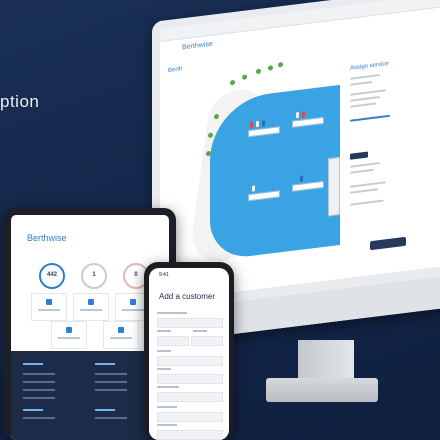 The width and height of the screenshot is (440, 440). I want to click on stat-ring: 442, so click(52, 276).